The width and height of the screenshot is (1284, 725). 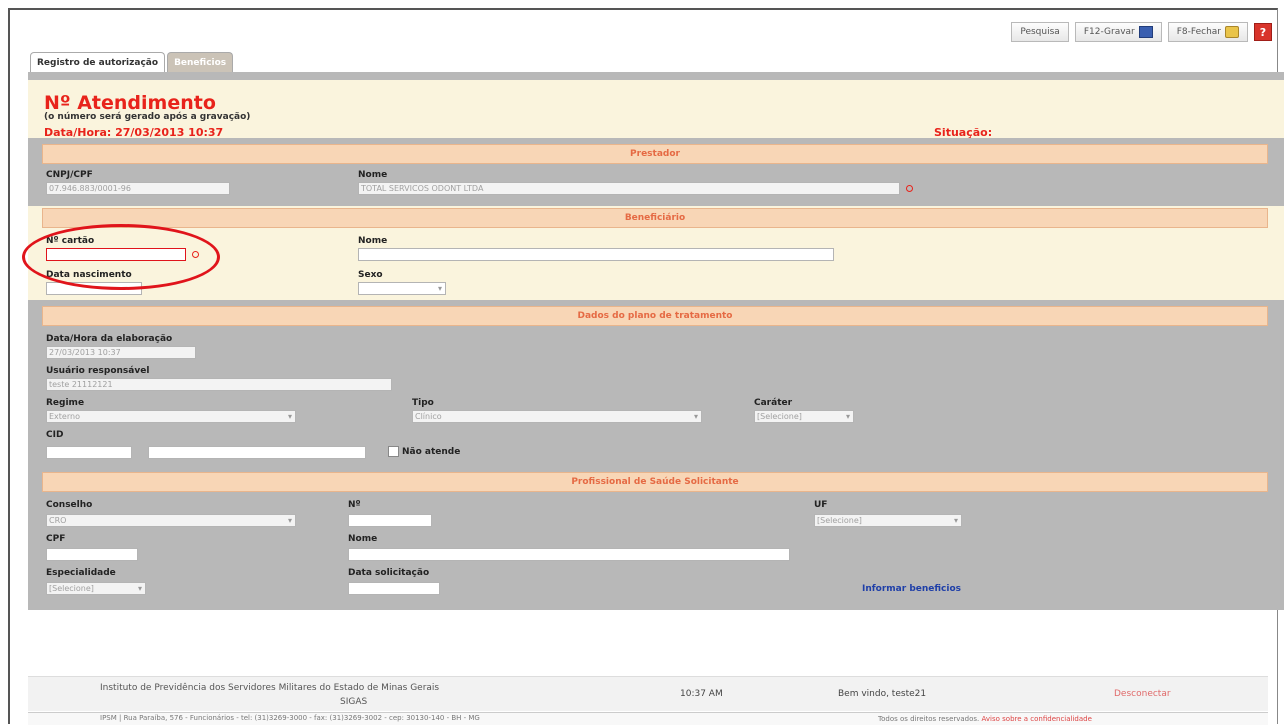 What do you see at coordinates (1145, 32) in the screenshot?
I see `save-icon` at bounding box center [1145, 32].